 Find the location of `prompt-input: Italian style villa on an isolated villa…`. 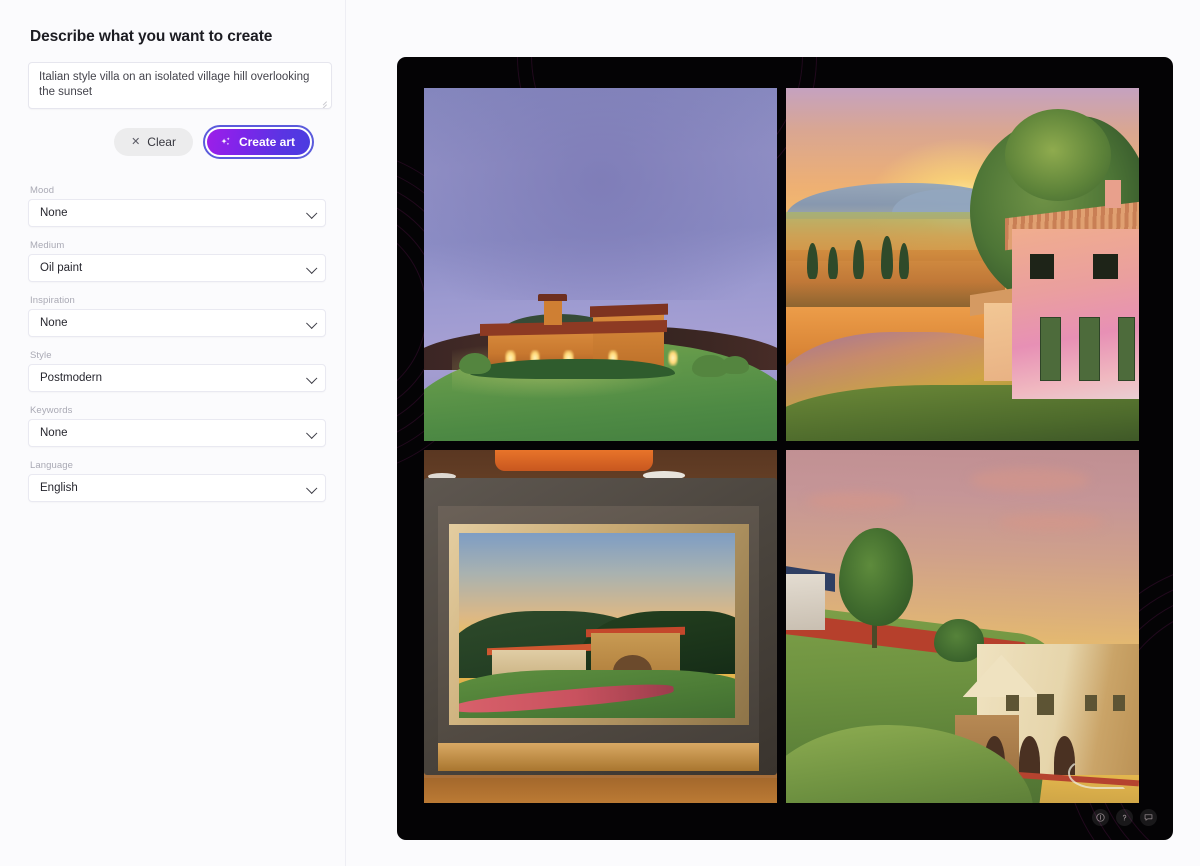

prompt-input: Italian style villa on an isolated villa… is located at coordinates (180, 85).